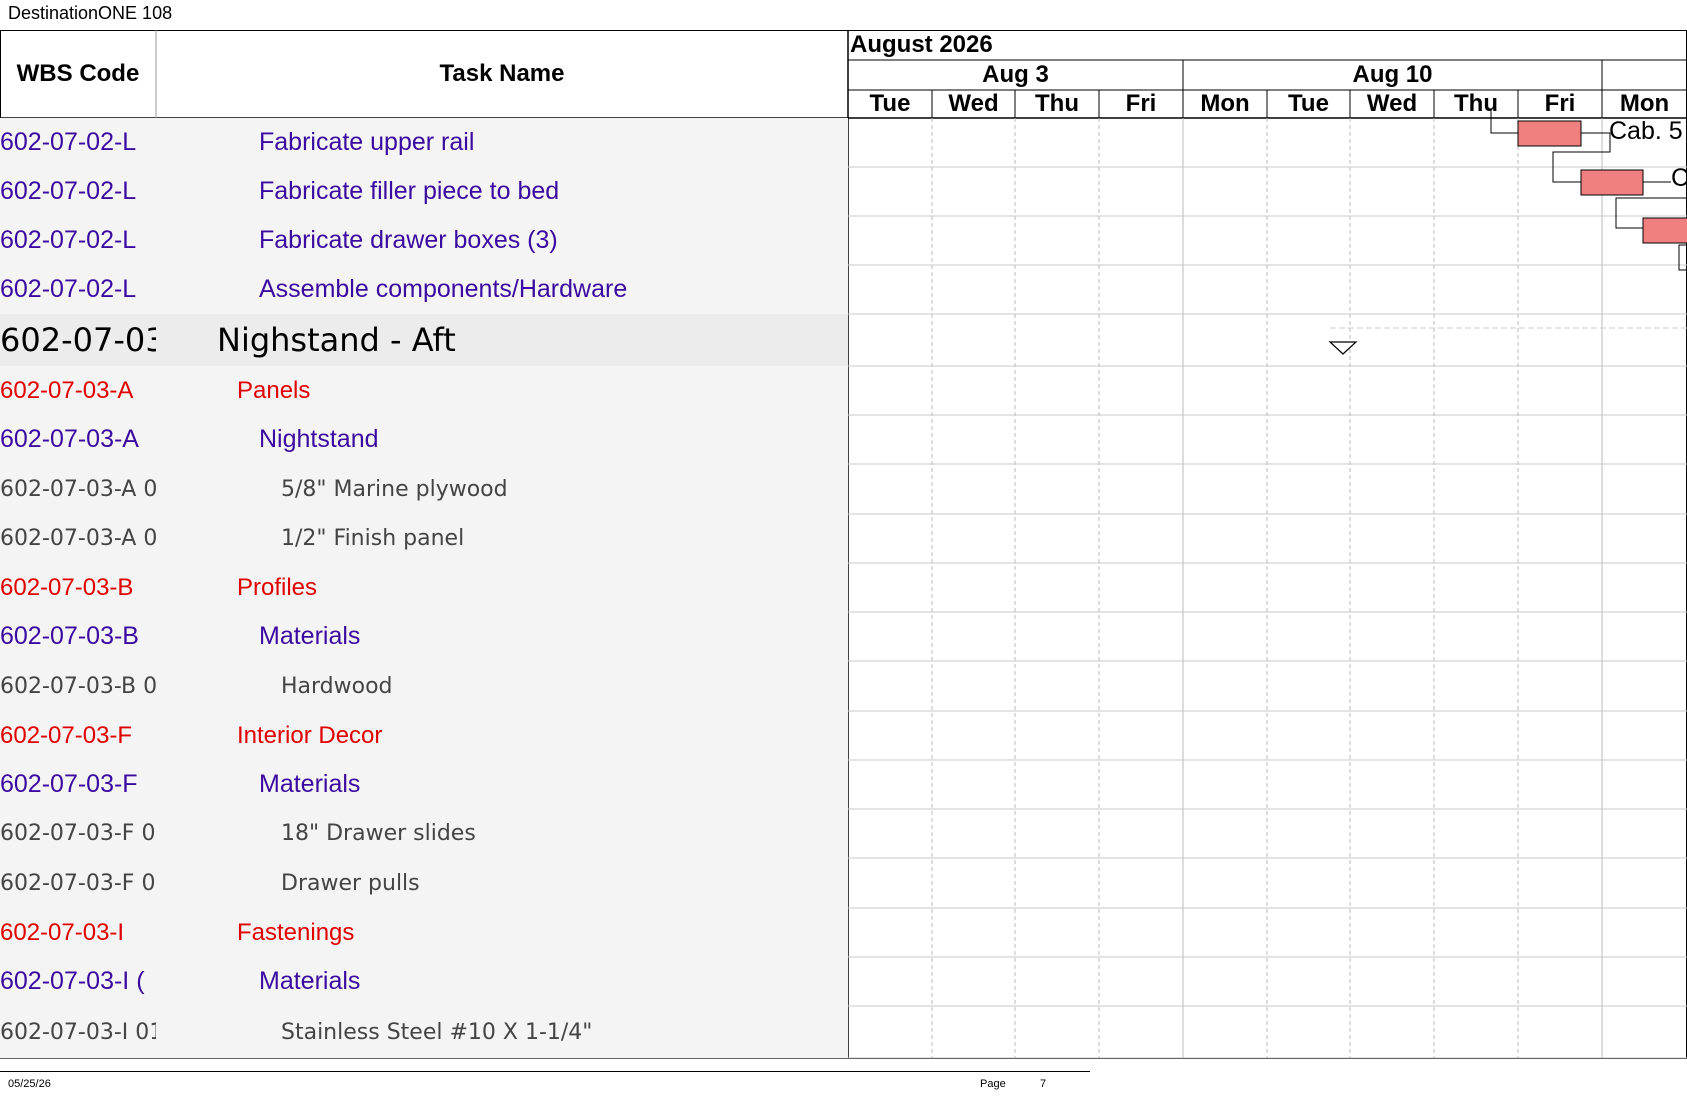 The width and height of the screenshot is (1687, 1097). What do you see at coordinates (296, 932) in the screenshot?
I see `task-name-cell: Fastenings` at bounding box center [296, 932].